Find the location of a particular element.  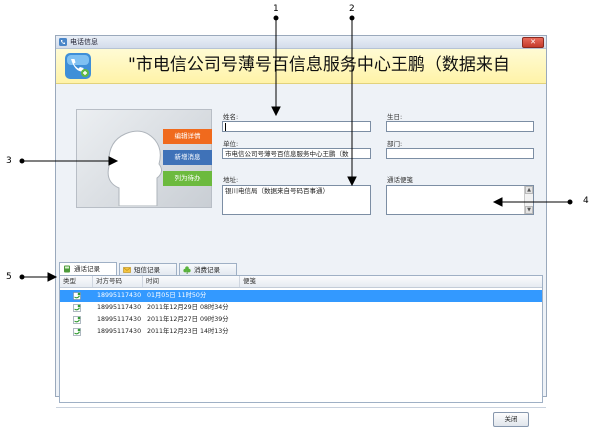

callout-number-5: 5 is located at coordinates (9, 277).